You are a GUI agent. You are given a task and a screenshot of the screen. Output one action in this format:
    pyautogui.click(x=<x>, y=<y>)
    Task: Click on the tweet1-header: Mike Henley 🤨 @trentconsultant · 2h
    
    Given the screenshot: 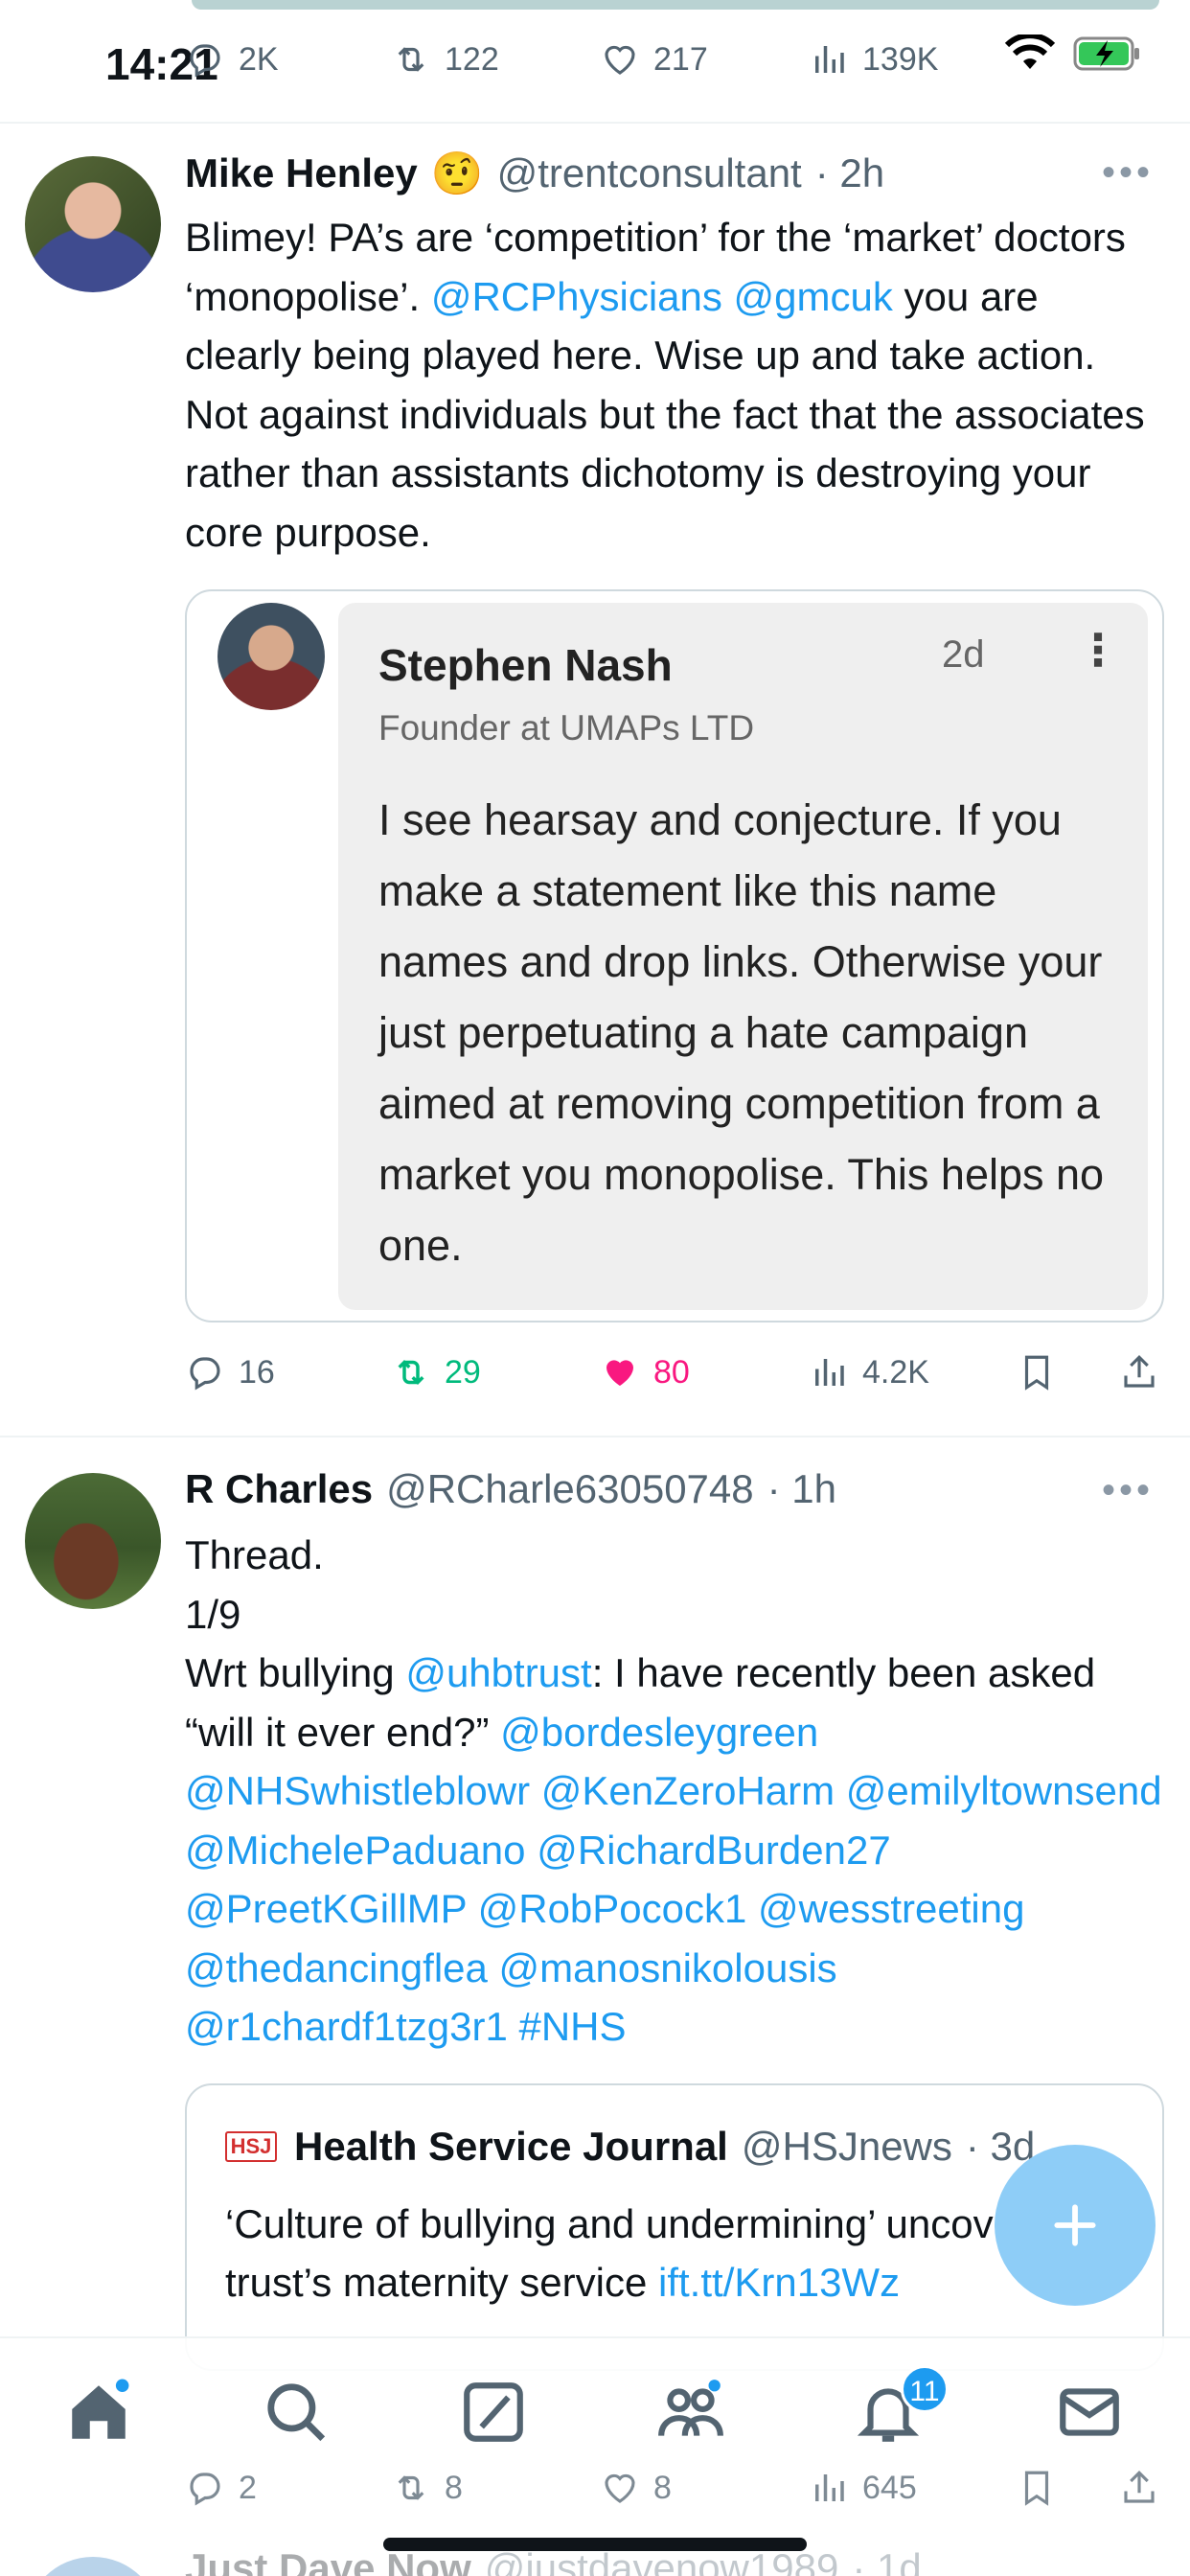 What is the action you would take?
    pyautogui.click(x=534, y=173)
    